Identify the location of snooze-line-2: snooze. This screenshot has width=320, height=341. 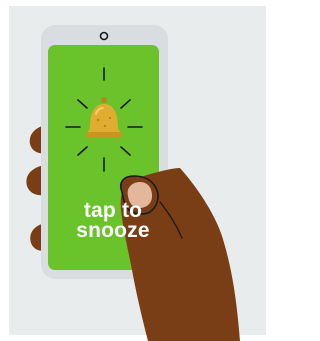
(113, 230).